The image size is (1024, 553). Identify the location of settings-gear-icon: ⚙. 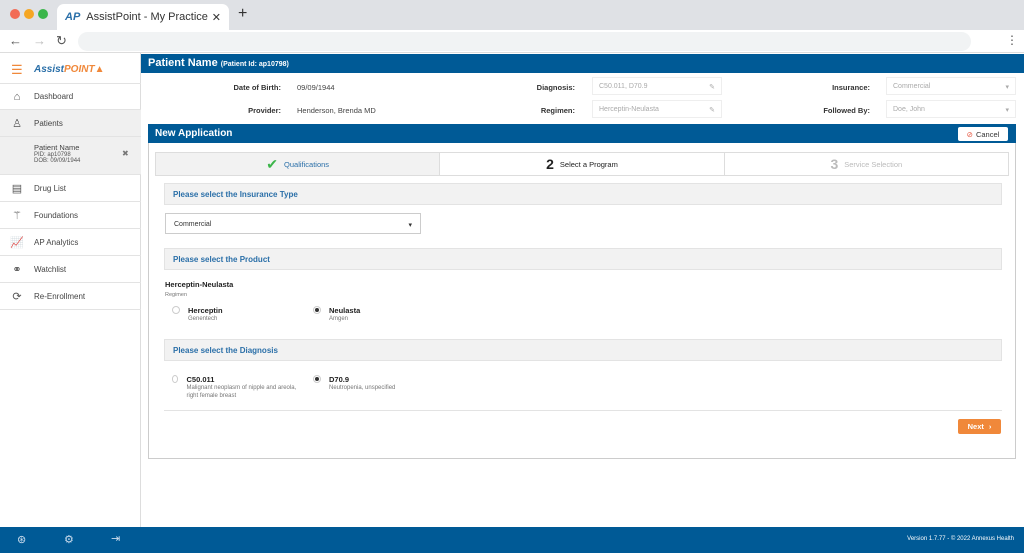
(69, 539).